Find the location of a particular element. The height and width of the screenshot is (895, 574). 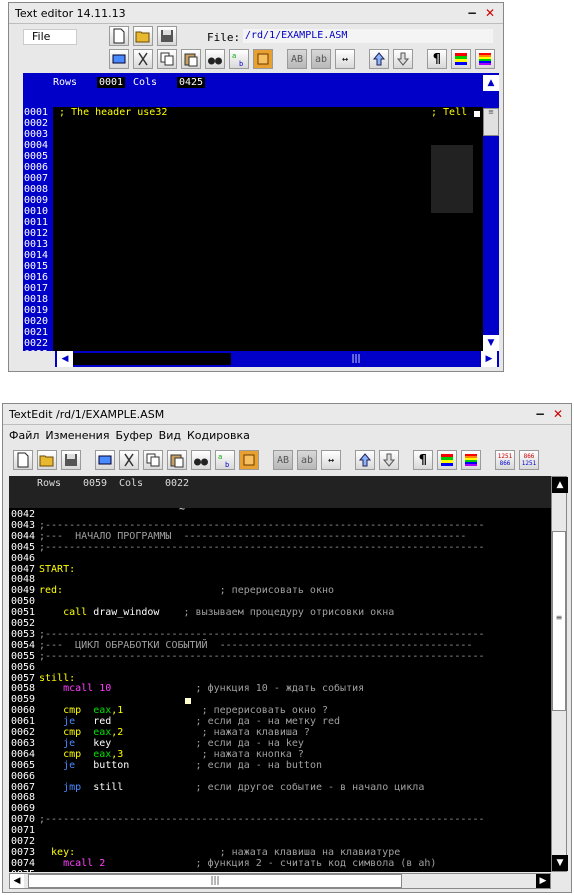

menu-buffer: Буфер is located at coordinates (133, 435).